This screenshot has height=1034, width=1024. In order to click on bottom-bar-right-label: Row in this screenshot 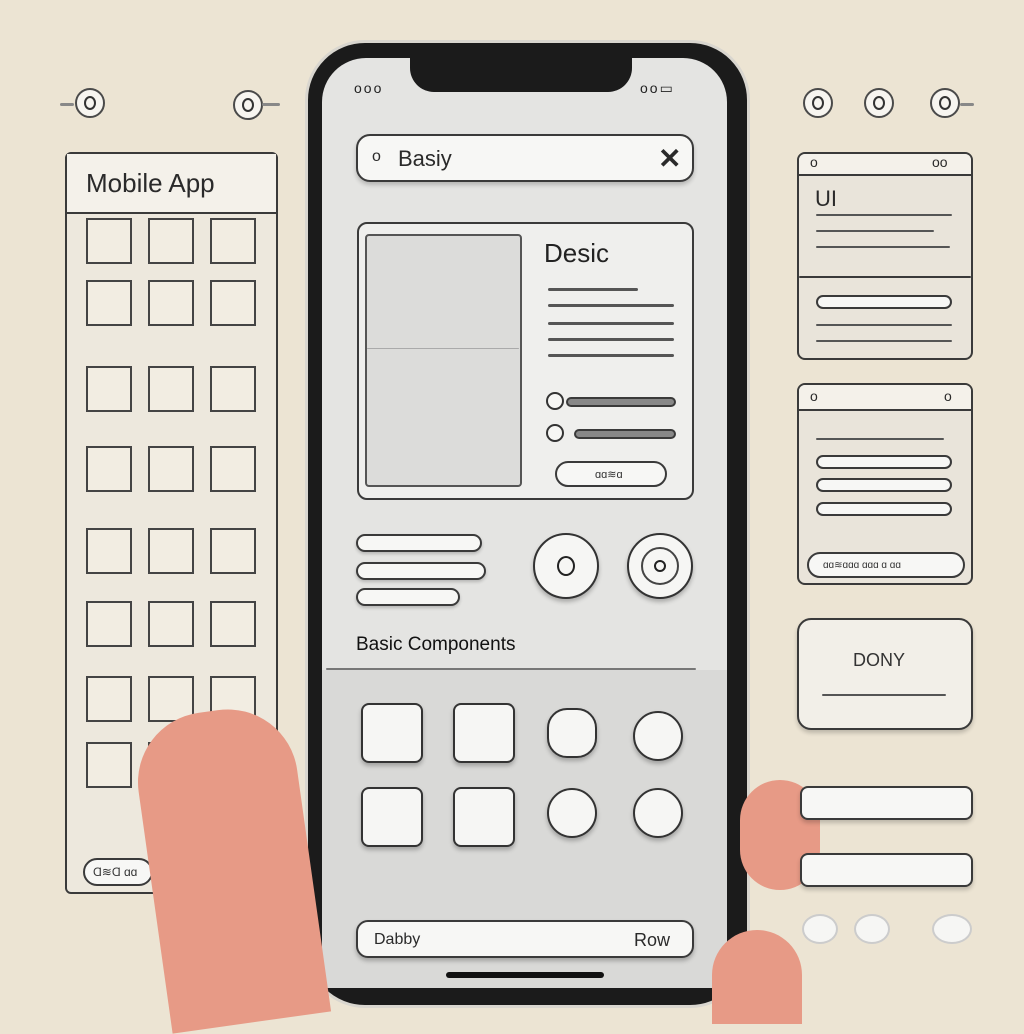, I will do `click(652, 940)`.